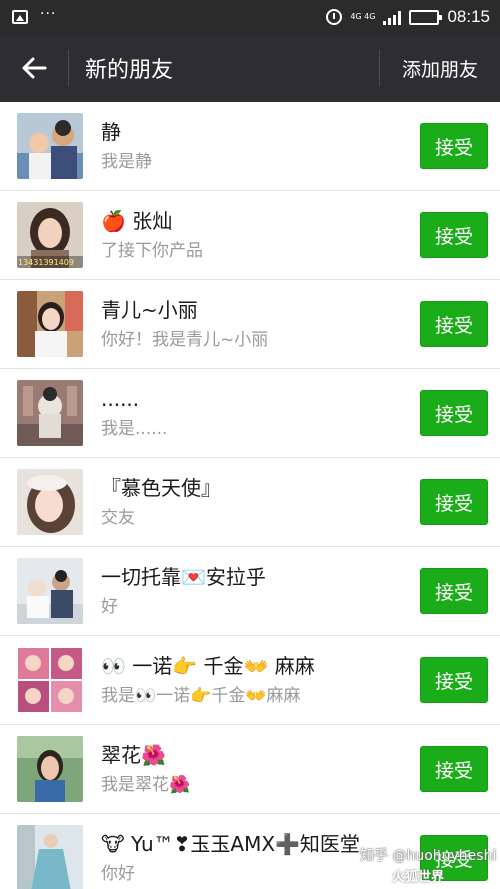 This screenshot has width=500, height=889. What do you see at coordinates (146, 785) in the screenshot?
I see `request-message: 我是翠花🌺` at bounding box center [146, 785].